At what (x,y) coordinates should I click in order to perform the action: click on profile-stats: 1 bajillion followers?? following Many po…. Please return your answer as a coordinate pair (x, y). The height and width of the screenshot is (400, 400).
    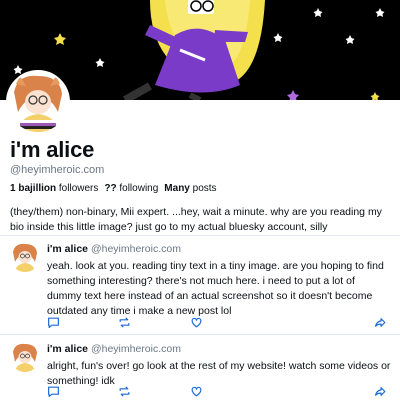
    Looking at the image, I should click on (113, 188).